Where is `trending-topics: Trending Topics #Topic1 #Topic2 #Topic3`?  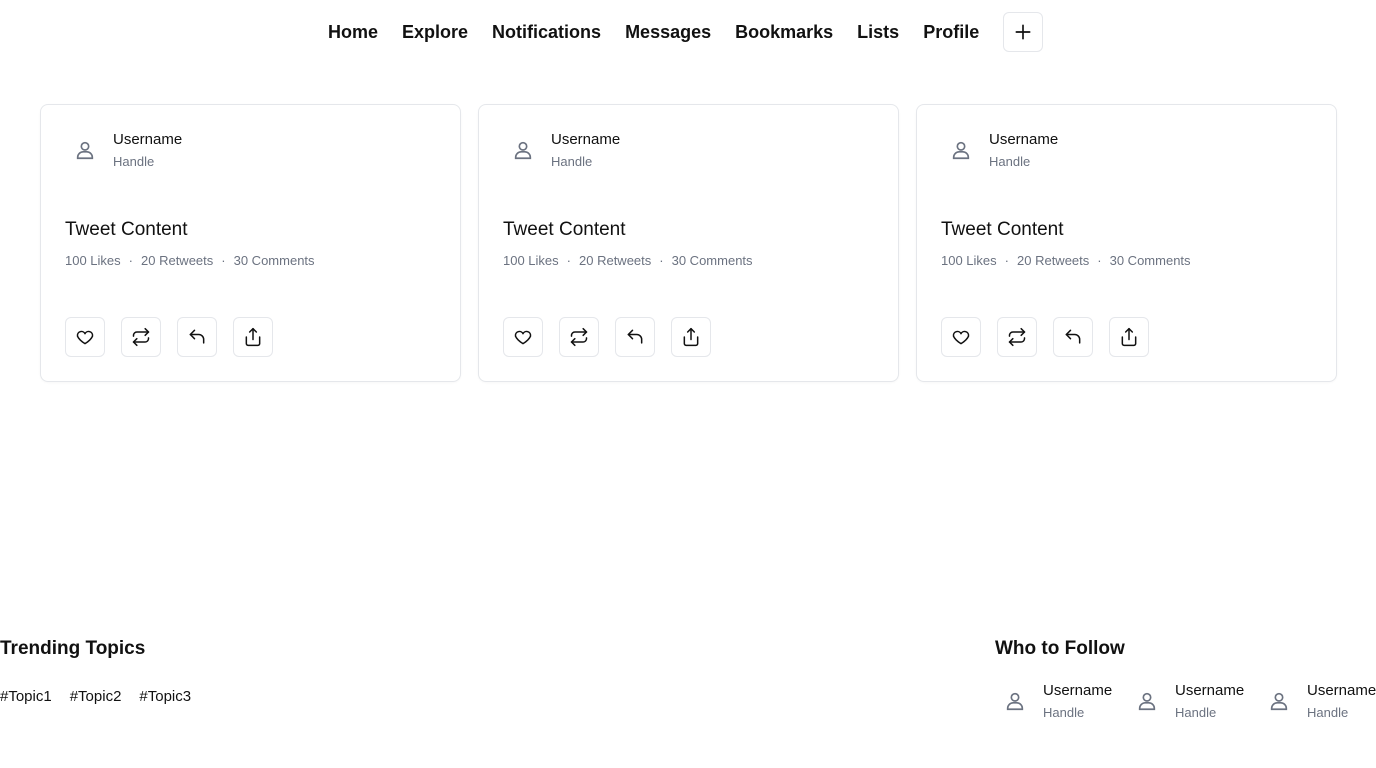
trending-topics: Trending Topics #Topic1 #Topic2 #Topic3 is located at coordinates (95, 671).